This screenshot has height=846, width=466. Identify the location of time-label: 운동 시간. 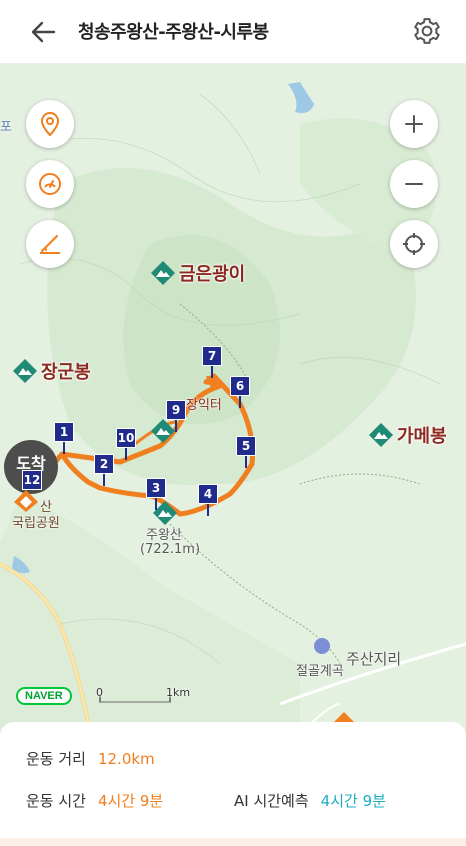
(56, 801).